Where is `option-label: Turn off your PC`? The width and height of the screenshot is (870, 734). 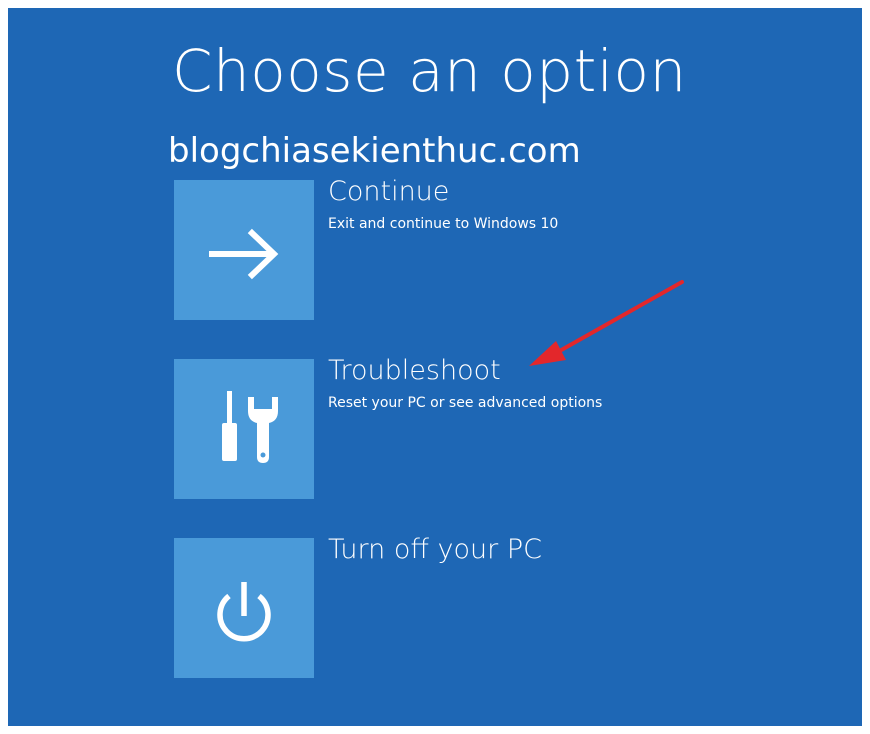
option-label: Turn off your PC is located at coordinates (435, 549).